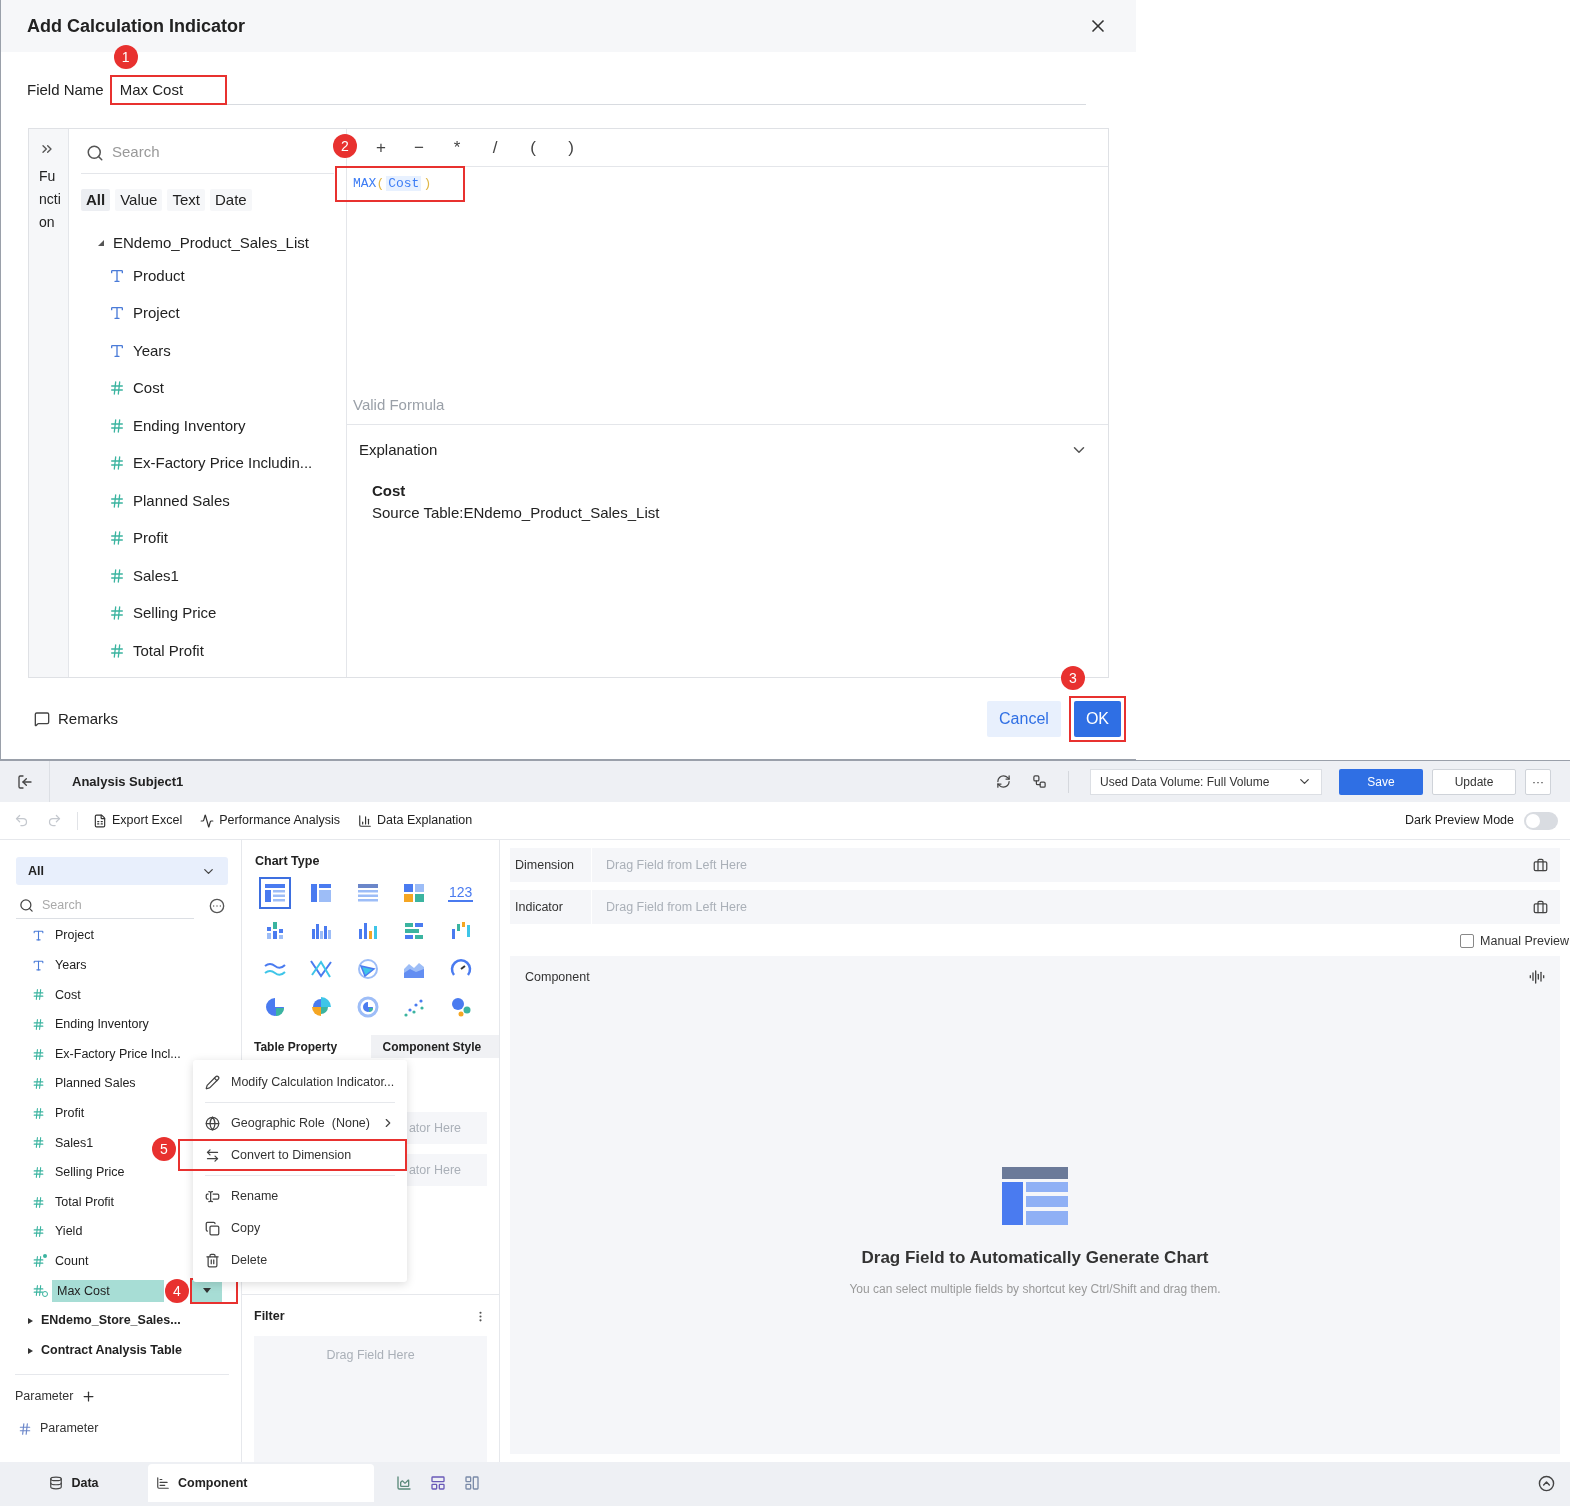  What do you see at coordinates (425, 820) in the screenshot?
I see `toolbar-action: Data Explanation` at bounding box center [425, 820].